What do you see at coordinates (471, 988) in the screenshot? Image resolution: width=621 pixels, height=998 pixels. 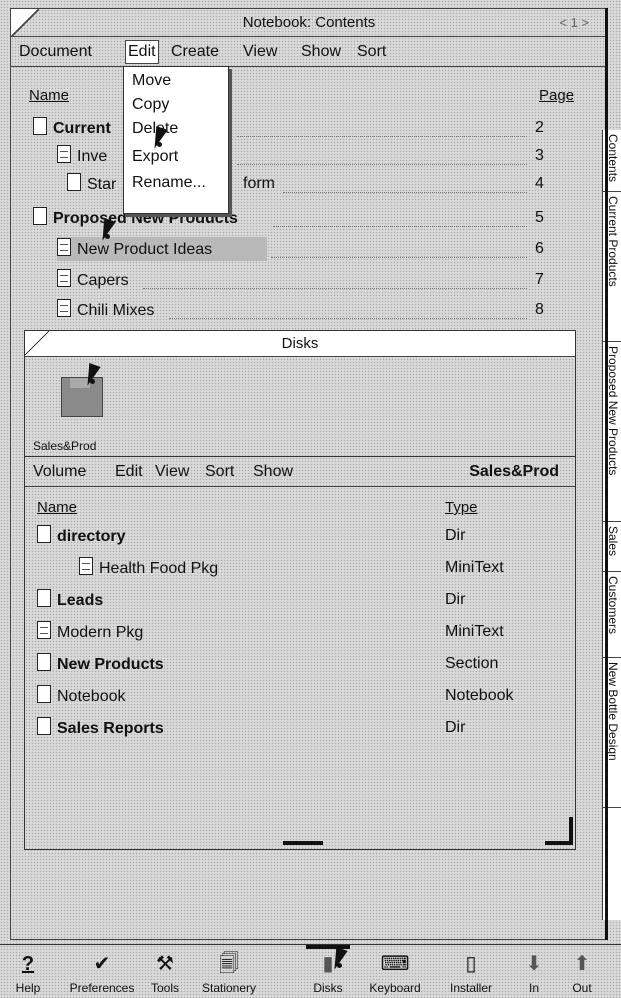 I see `tool-label: Installer` at bounding box center [471, 988].